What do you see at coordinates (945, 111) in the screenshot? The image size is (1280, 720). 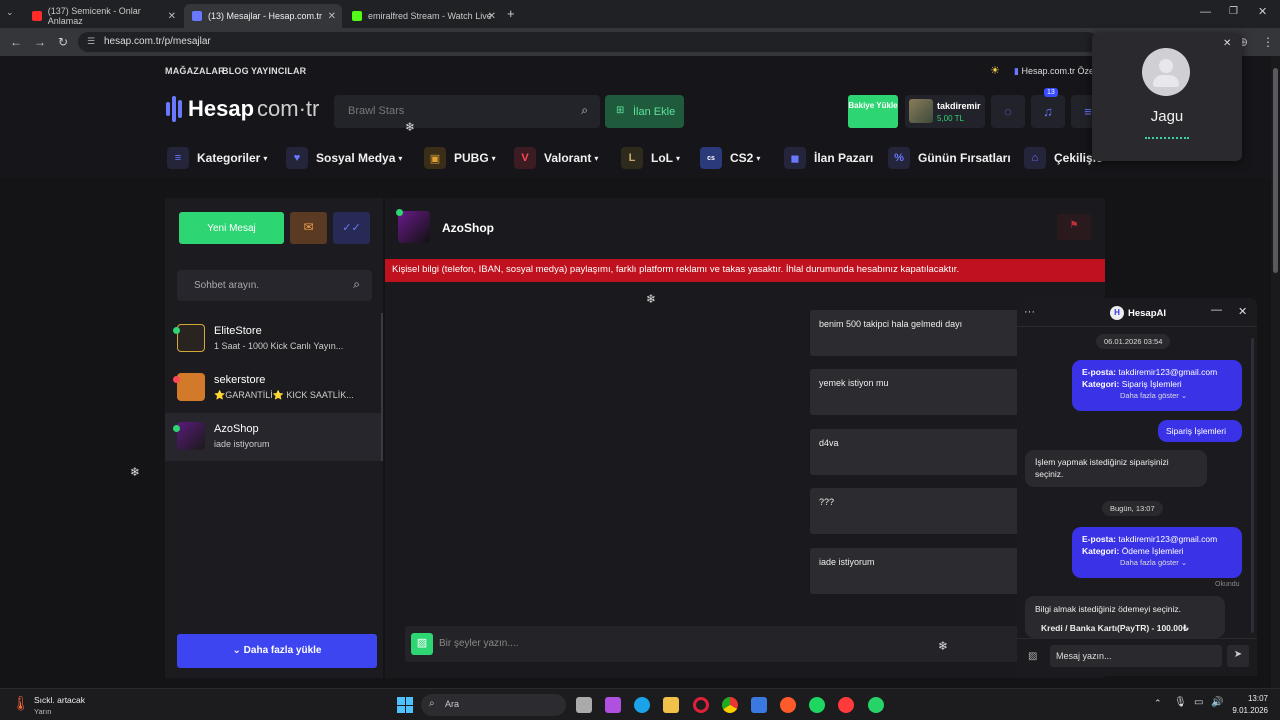 I see `user-menu: takdiremir 5,00 TL` at bounding box center [945, 111].